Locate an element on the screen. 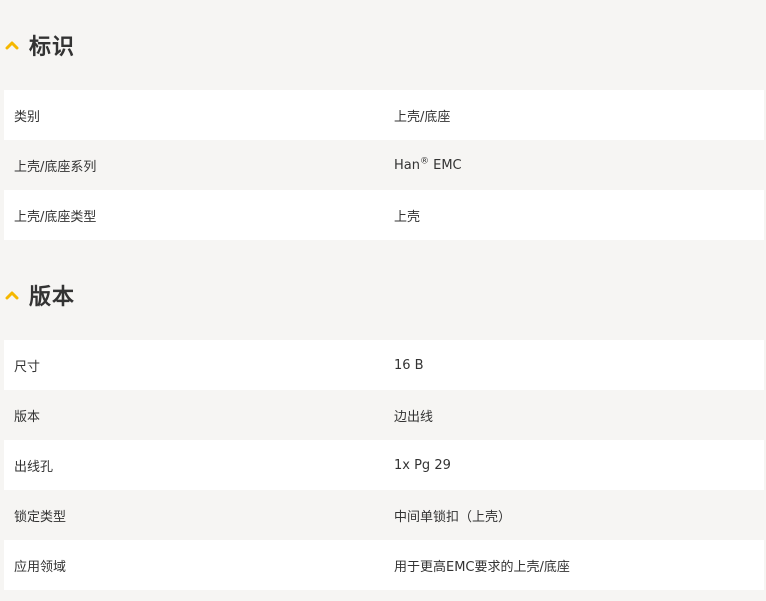 Image resolution: width=766 pixels, height=601 pixels. spec-label: 上壳/底座类型 is located at coordinates (55, 217).